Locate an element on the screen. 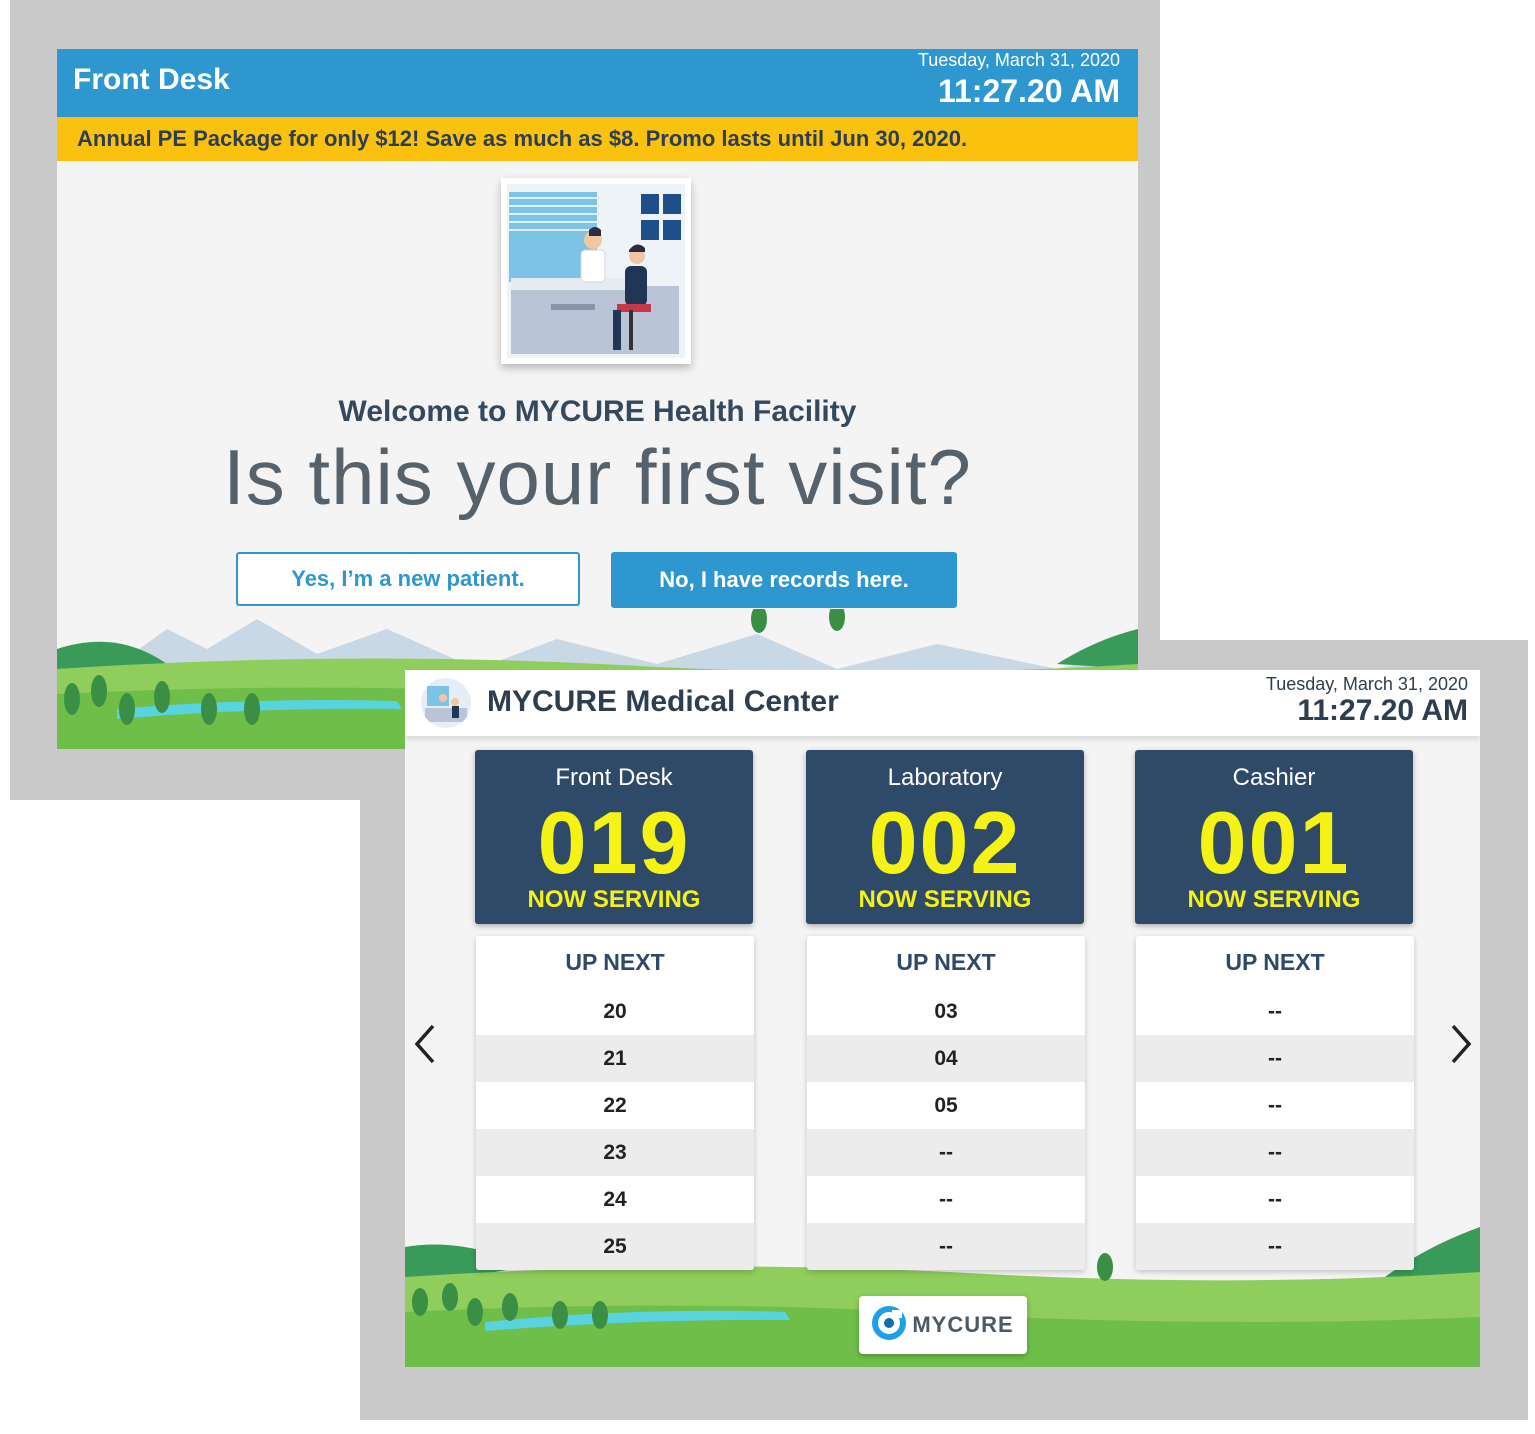  kiosk-date: Tuesday, March 31, 2020 is located at coordinates (1018, 60).